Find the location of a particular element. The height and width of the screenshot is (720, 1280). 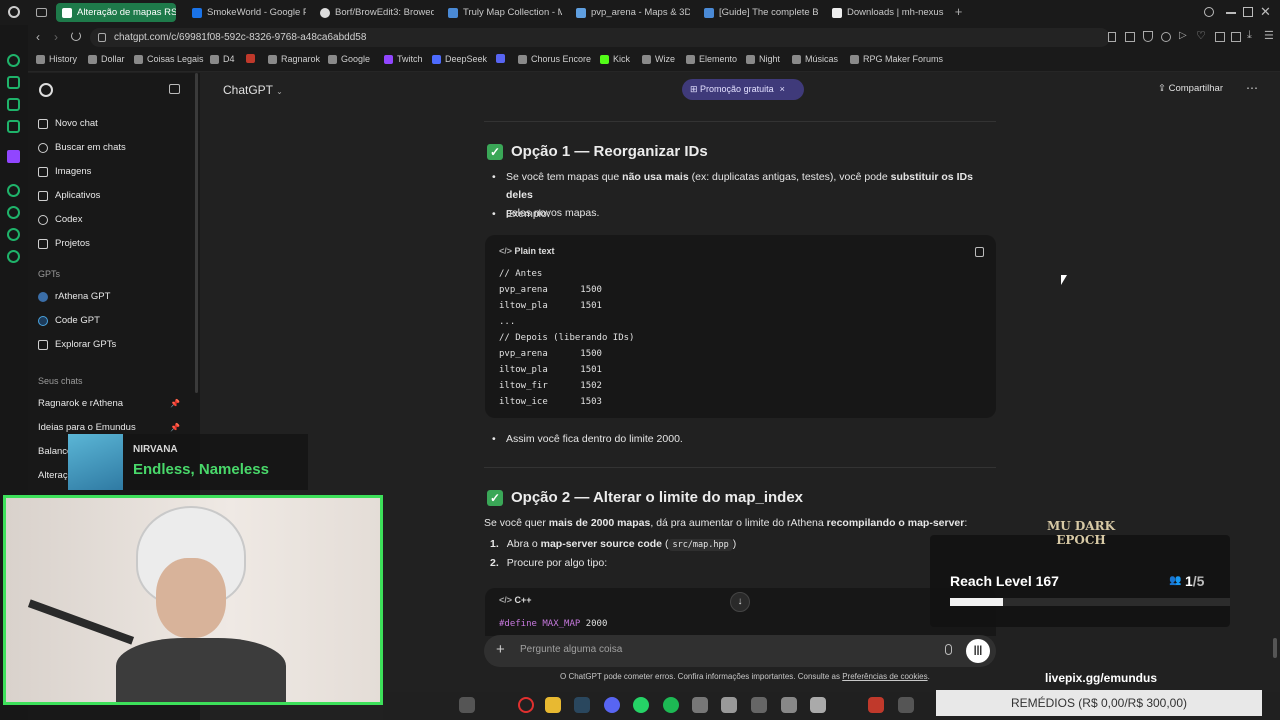

shield-icon is located at coordinates (1148, 36).